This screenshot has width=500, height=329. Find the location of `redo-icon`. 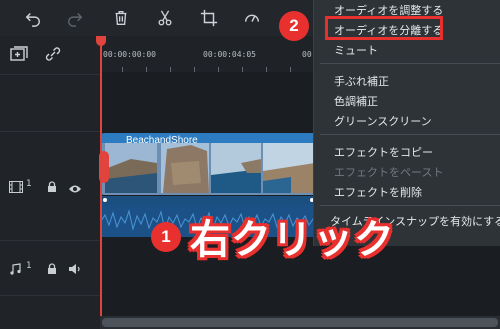

redo-icon is located at coordinates (75, 18).